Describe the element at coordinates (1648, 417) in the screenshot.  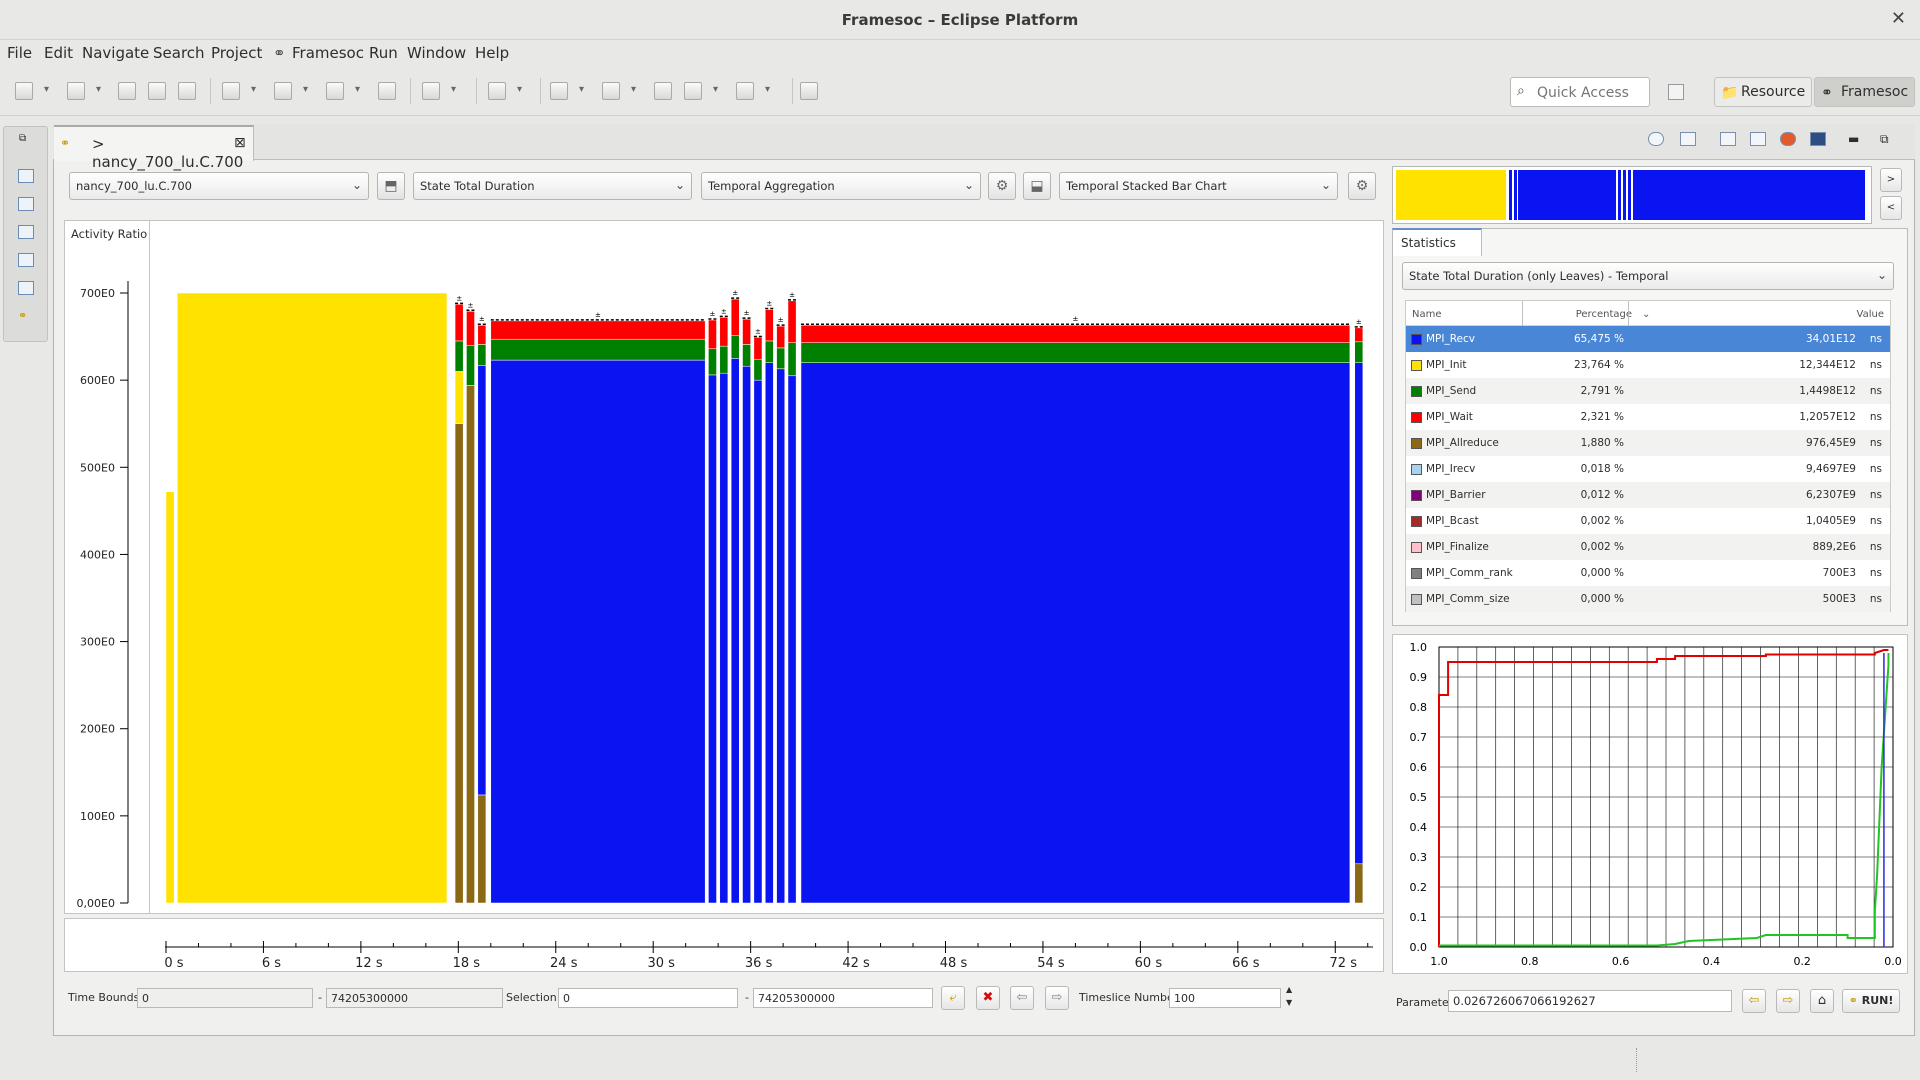
I see `table-row: MPI_Wait 2,321 % 1,2057E12 ns` at that location.